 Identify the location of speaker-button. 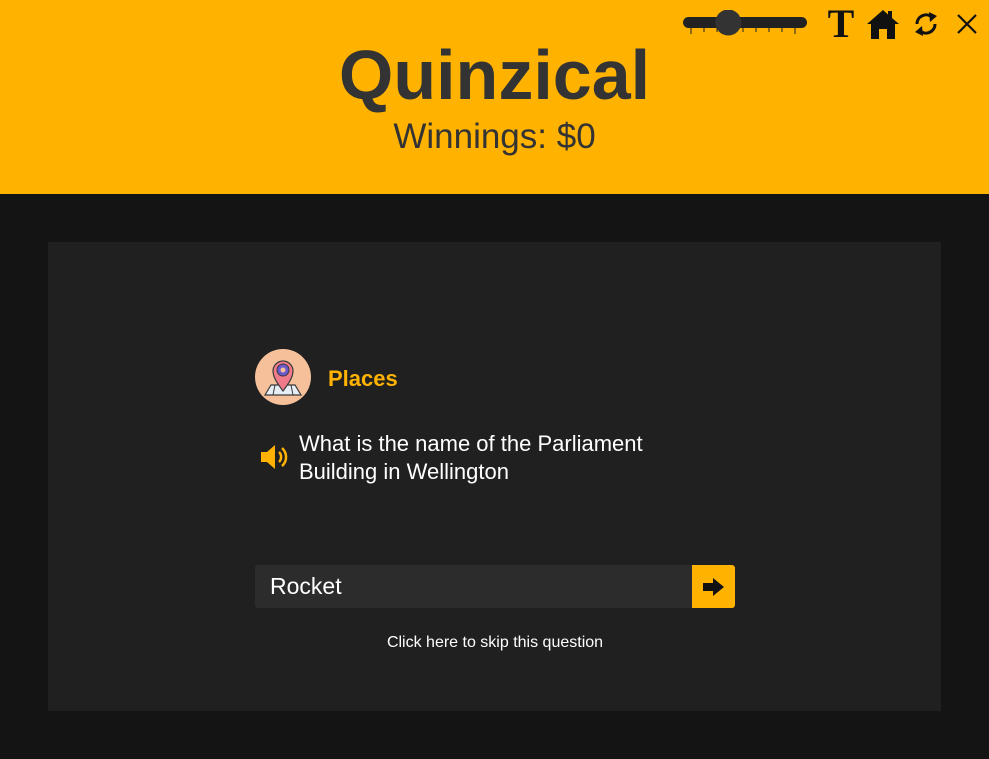
(276, 457).